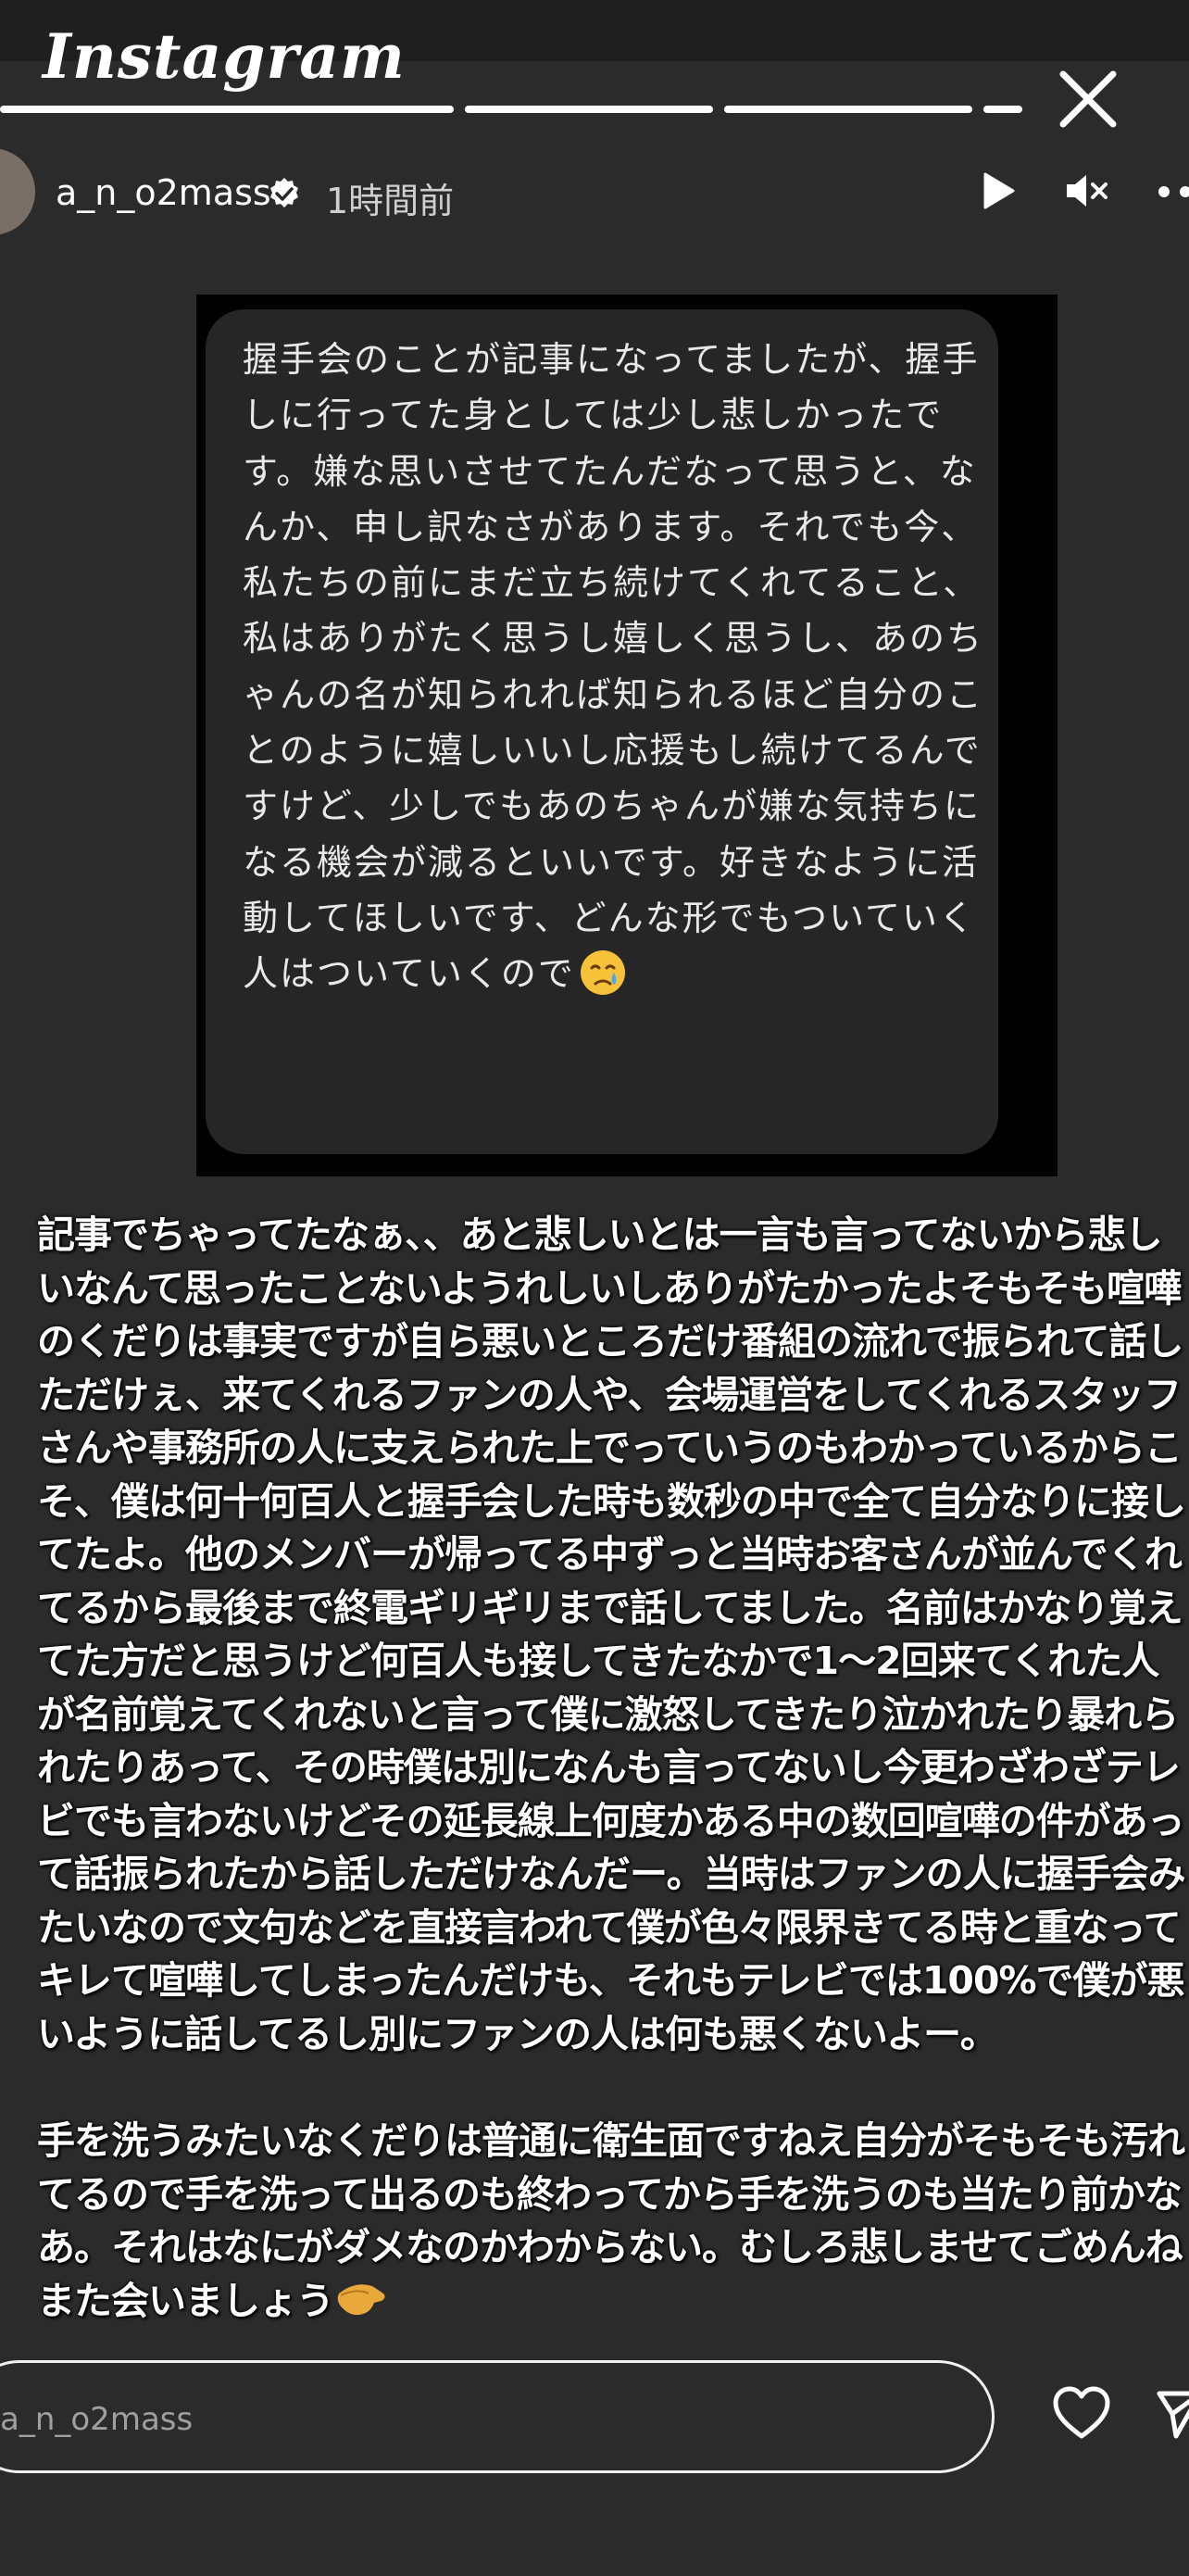 This screenshot has width=1189, height=2576. Describe the element at coordinates (1172, 2414) in the screenshot. I see `send-icon` at that location.